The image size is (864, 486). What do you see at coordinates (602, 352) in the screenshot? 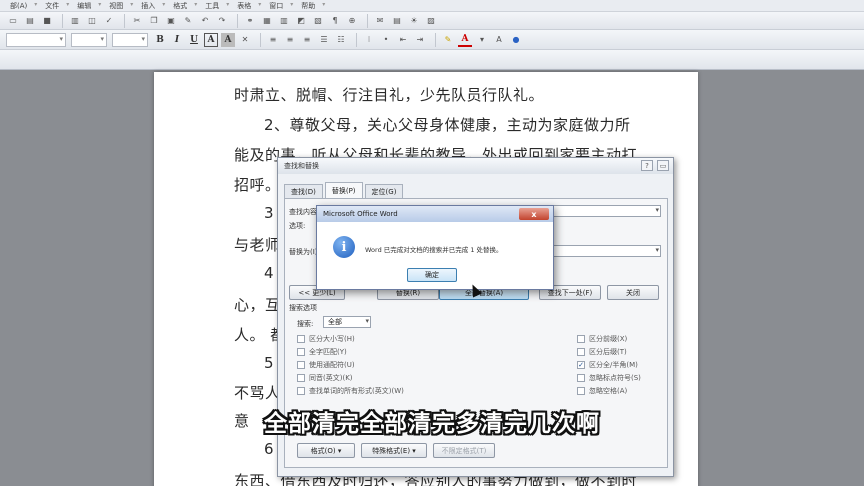
I see `match-suffix-checkbox: 区分后缀(T)` at bounding box center [602, 352].